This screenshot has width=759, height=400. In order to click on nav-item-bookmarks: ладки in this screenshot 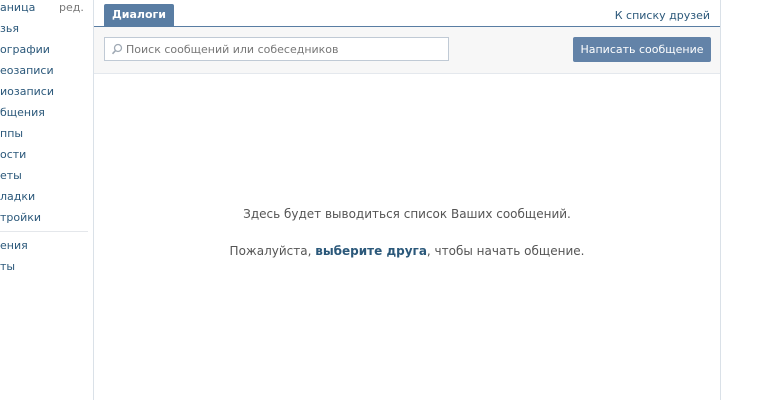, I will do `click(17, 197)`.